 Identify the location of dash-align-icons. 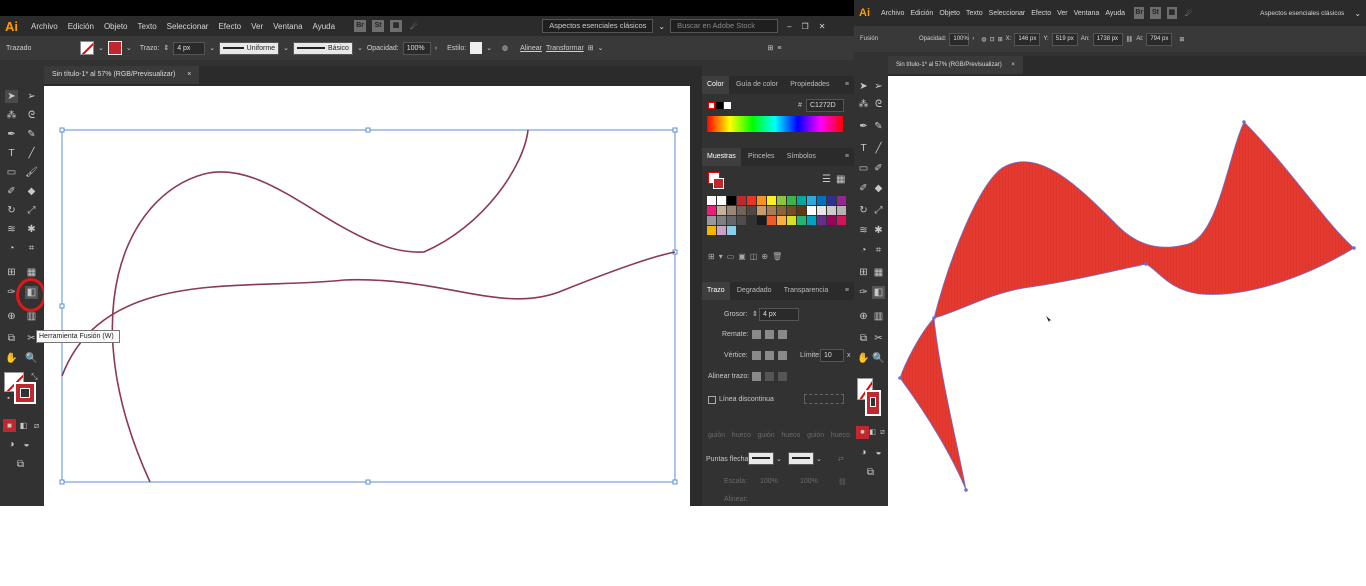
(824, 399).